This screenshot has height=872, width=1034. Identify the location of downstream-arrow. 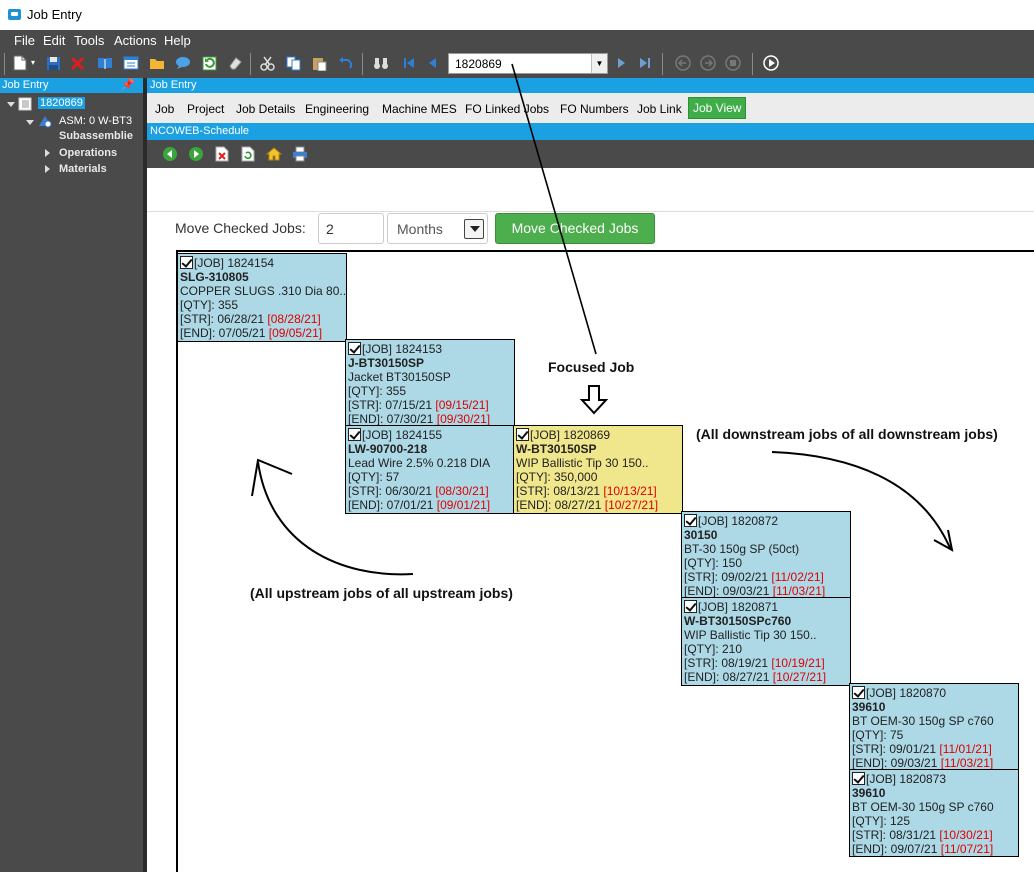
(861, 500).